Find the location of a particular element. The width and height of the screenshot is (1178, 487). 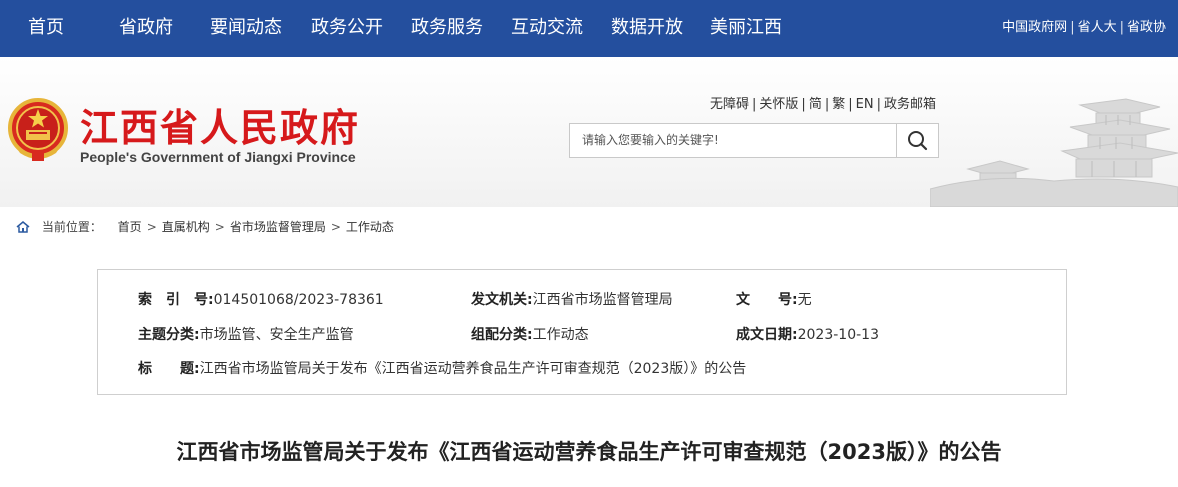

document-number-field: 文 号:无 is located at coordinates (774, 299).